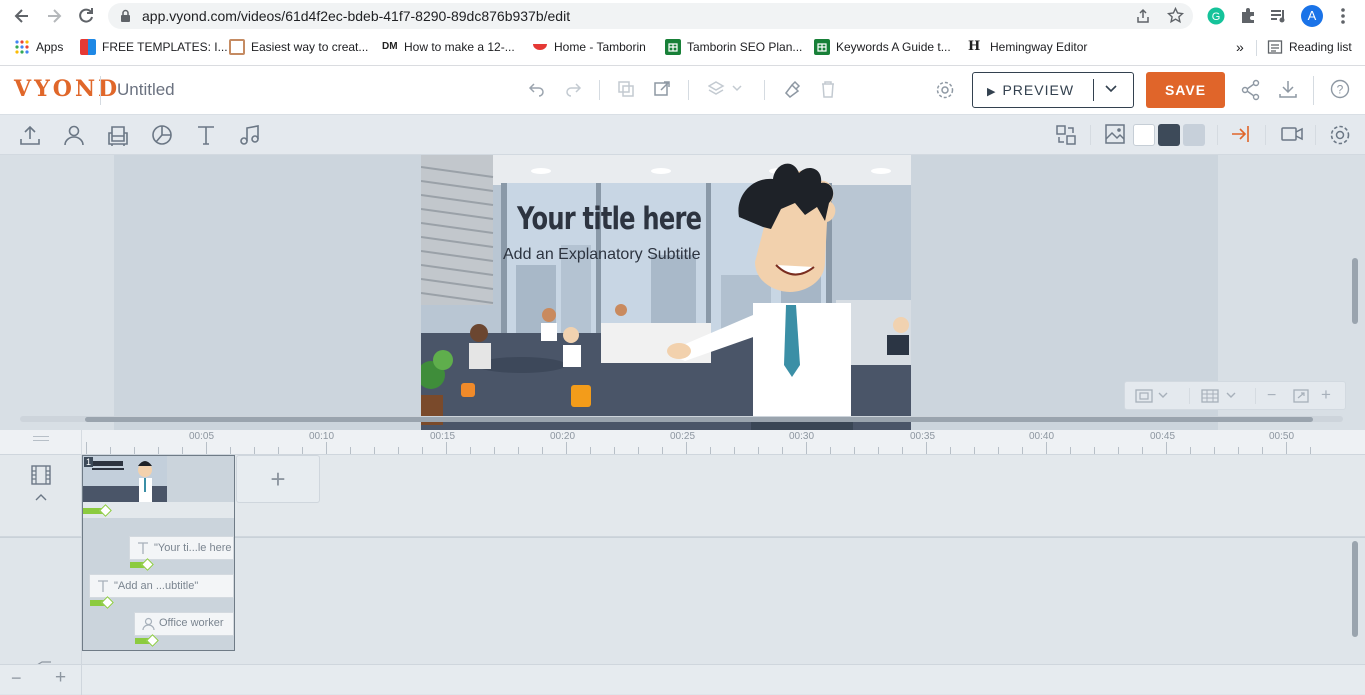 This screenshot has width=1365, height=695. I want to click on upload-icon, so click(30, 135).